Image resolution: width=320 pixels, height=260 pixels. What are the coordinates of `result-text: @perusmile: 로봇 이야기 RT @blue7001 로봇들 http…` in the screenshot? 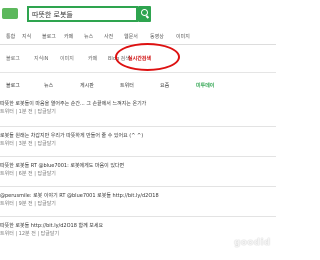 It's located at (79, 195).